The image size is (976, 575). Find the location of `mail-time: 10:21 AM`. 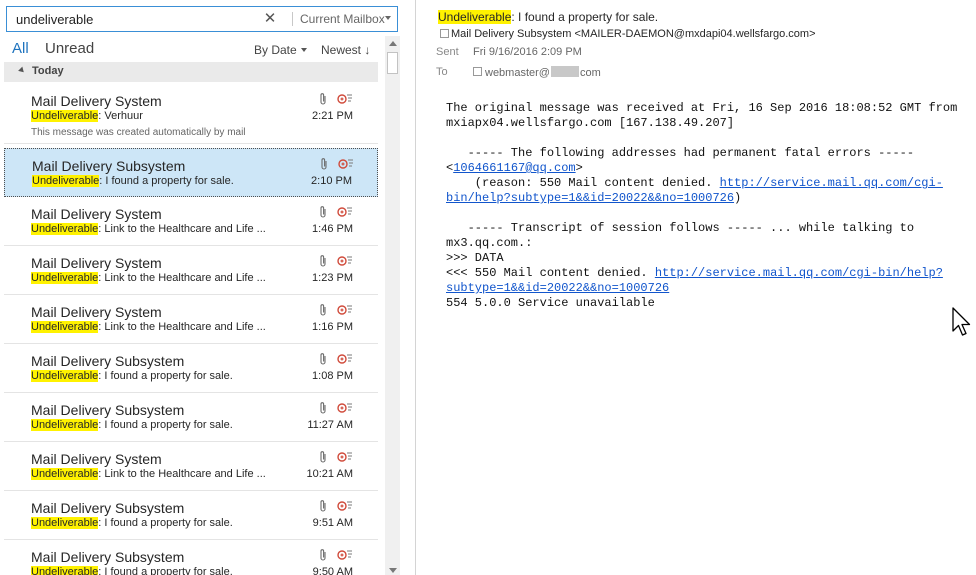

mail-time: 10:21 AM is located at coordinates (329, 474).